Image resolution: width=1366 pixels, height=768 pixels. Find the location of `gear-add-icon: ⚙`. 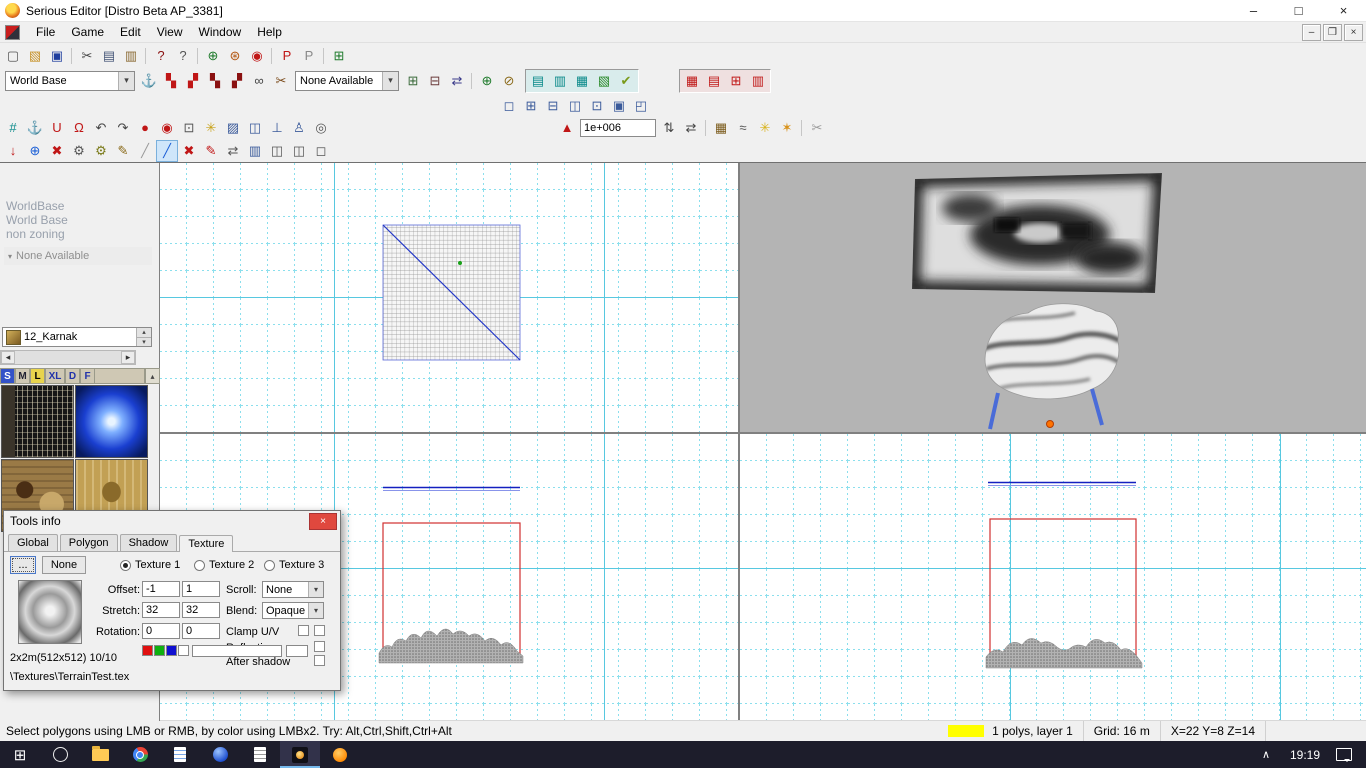

gear-add-icon: ⚙ is located at coordinates (101, 151).